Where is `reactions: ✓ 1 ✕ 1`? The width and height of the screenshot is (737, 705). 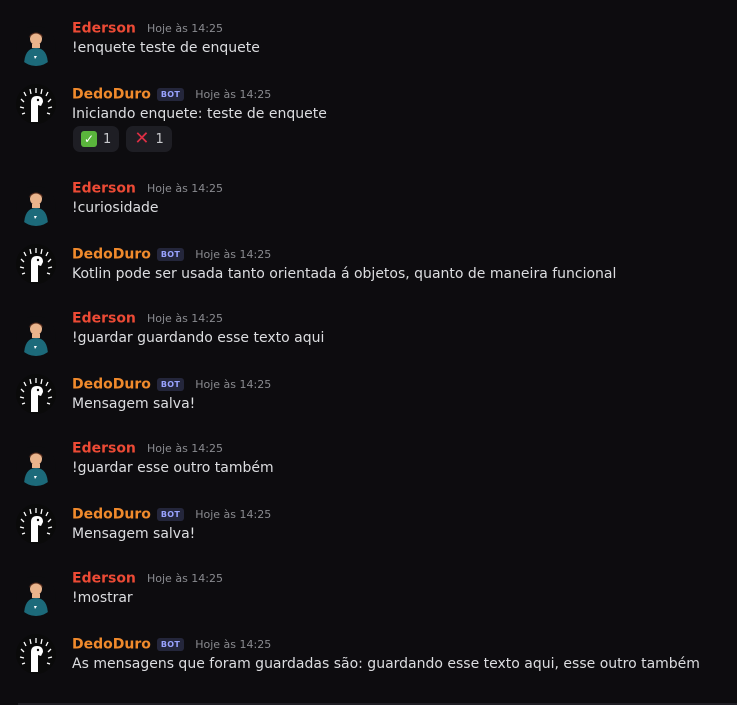
reactions: ✓ 1 ✕ 1 is located at coordinates (123, 139).